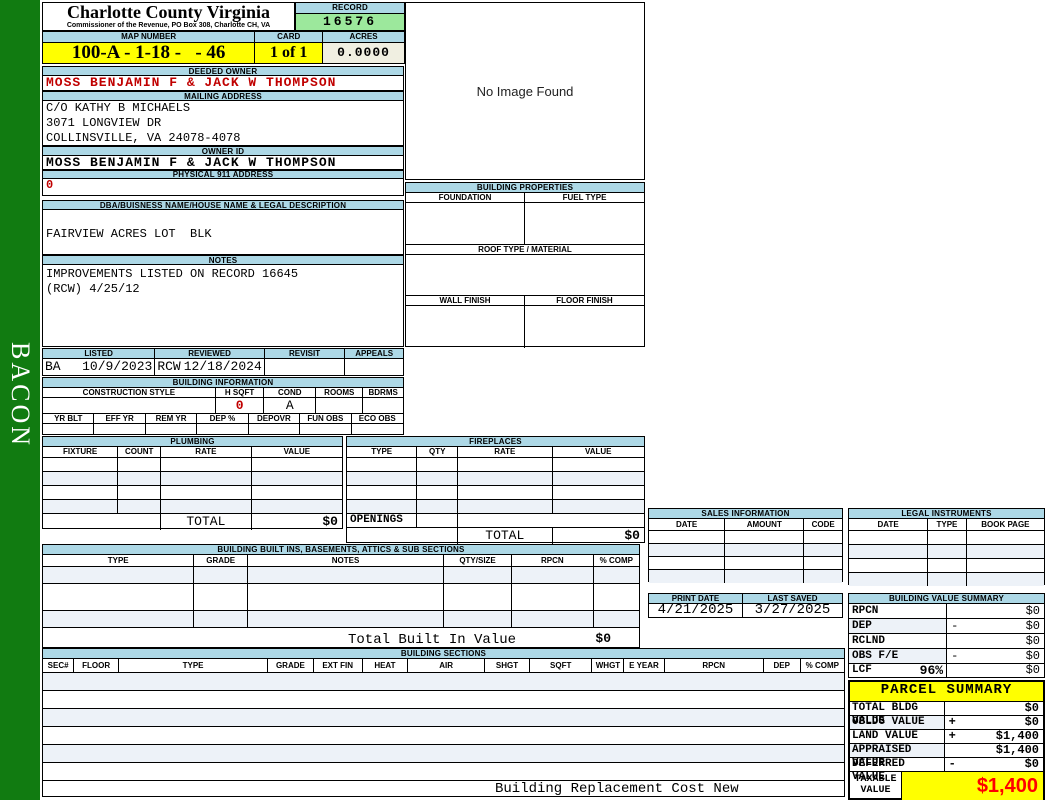  Describe the element at coordinates (465, 197) in the screenshot. I see `foundation-label: FOUNDATION` at that location.